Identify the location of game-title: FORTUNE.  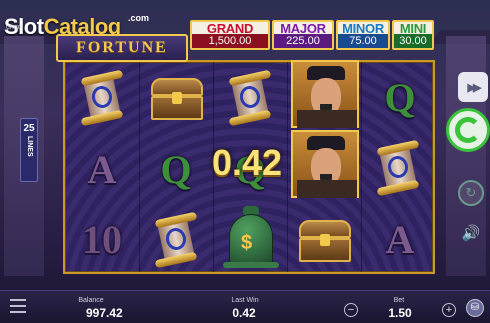
(122, 47).